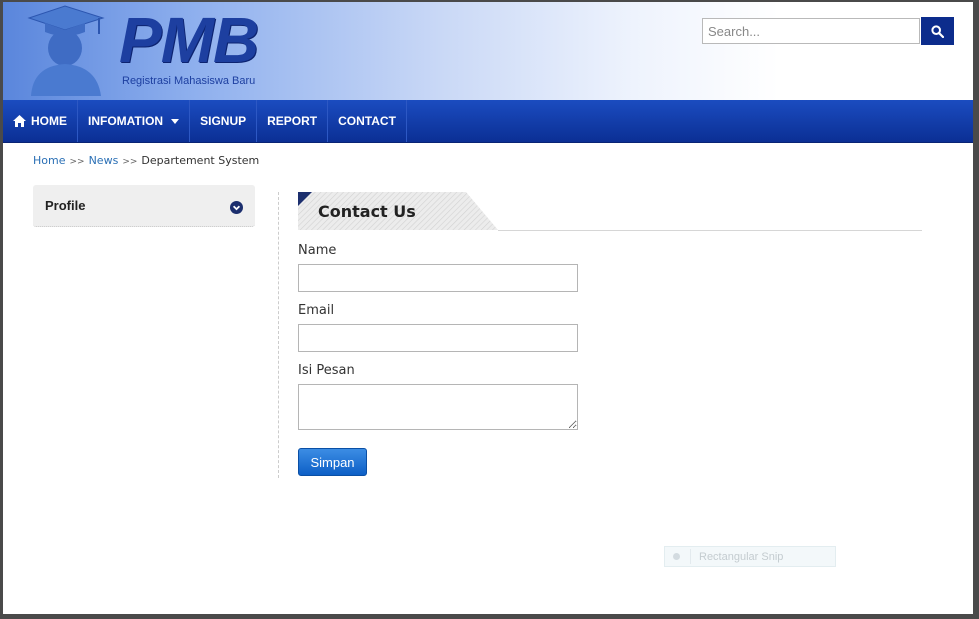 The width and height of the screenshot is (979, 619). I want to click on sidebar-profile-title: Profile, so click(65, 205).